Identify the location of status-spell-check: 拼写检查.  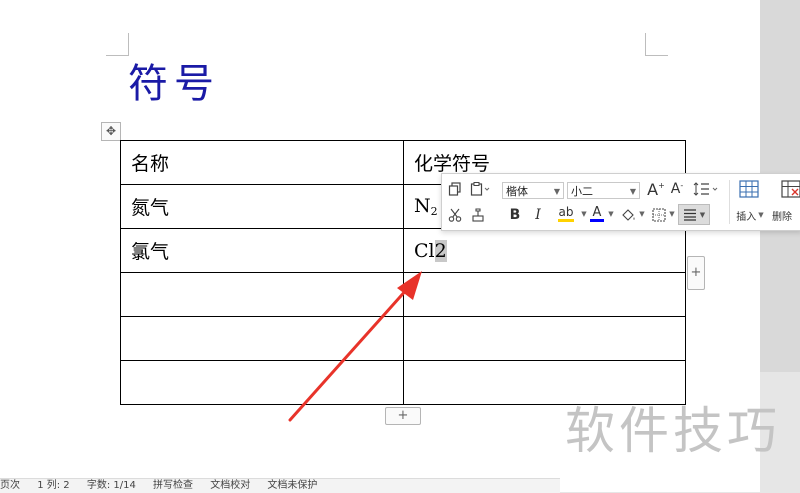
(173, 485).